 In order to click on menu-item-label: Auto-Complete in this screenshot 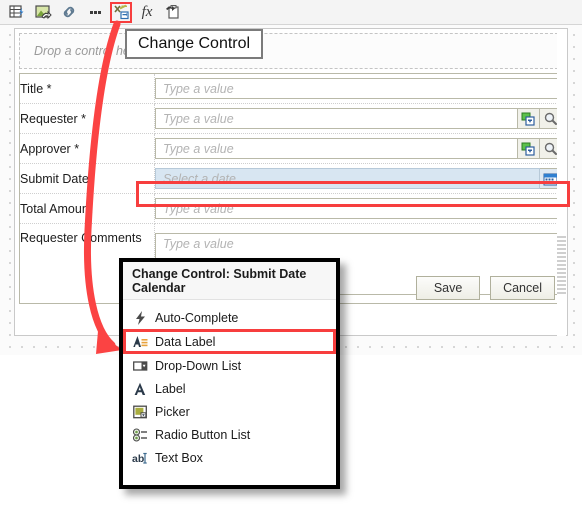, I will do `click(197, 317)`.